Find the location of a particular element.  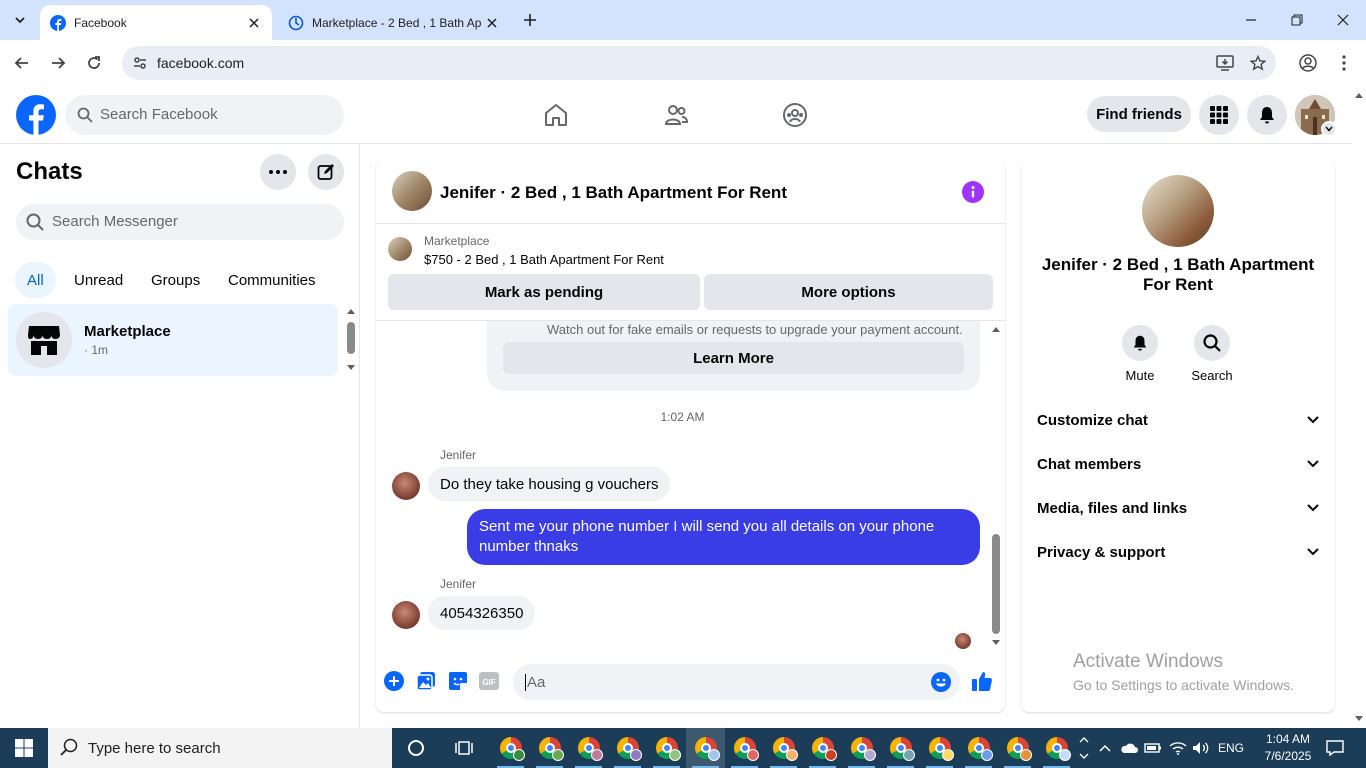

conversation-info-button is located at coordinates (973, 192).